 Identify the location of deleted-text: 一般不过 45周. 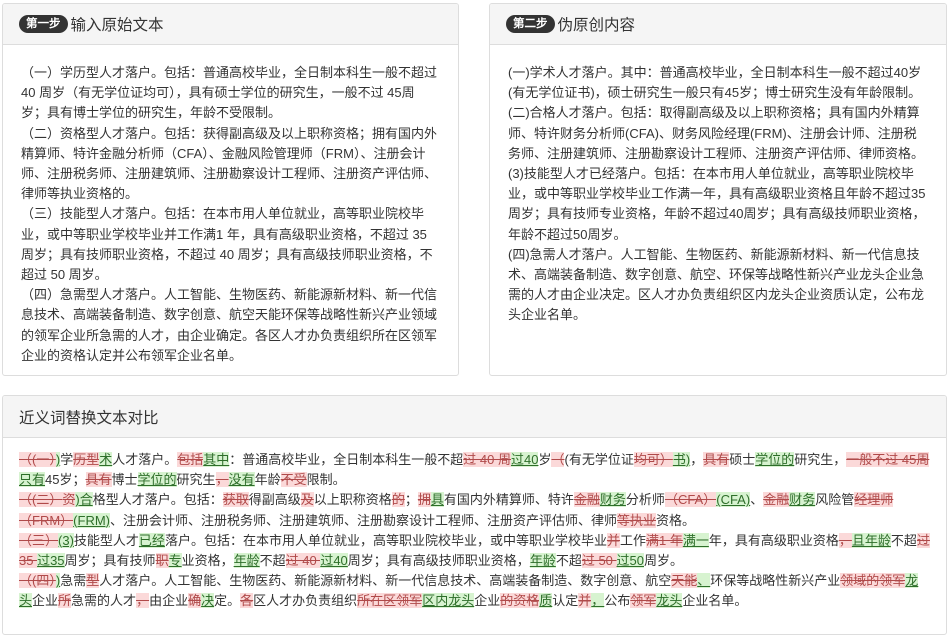
(888, 459).